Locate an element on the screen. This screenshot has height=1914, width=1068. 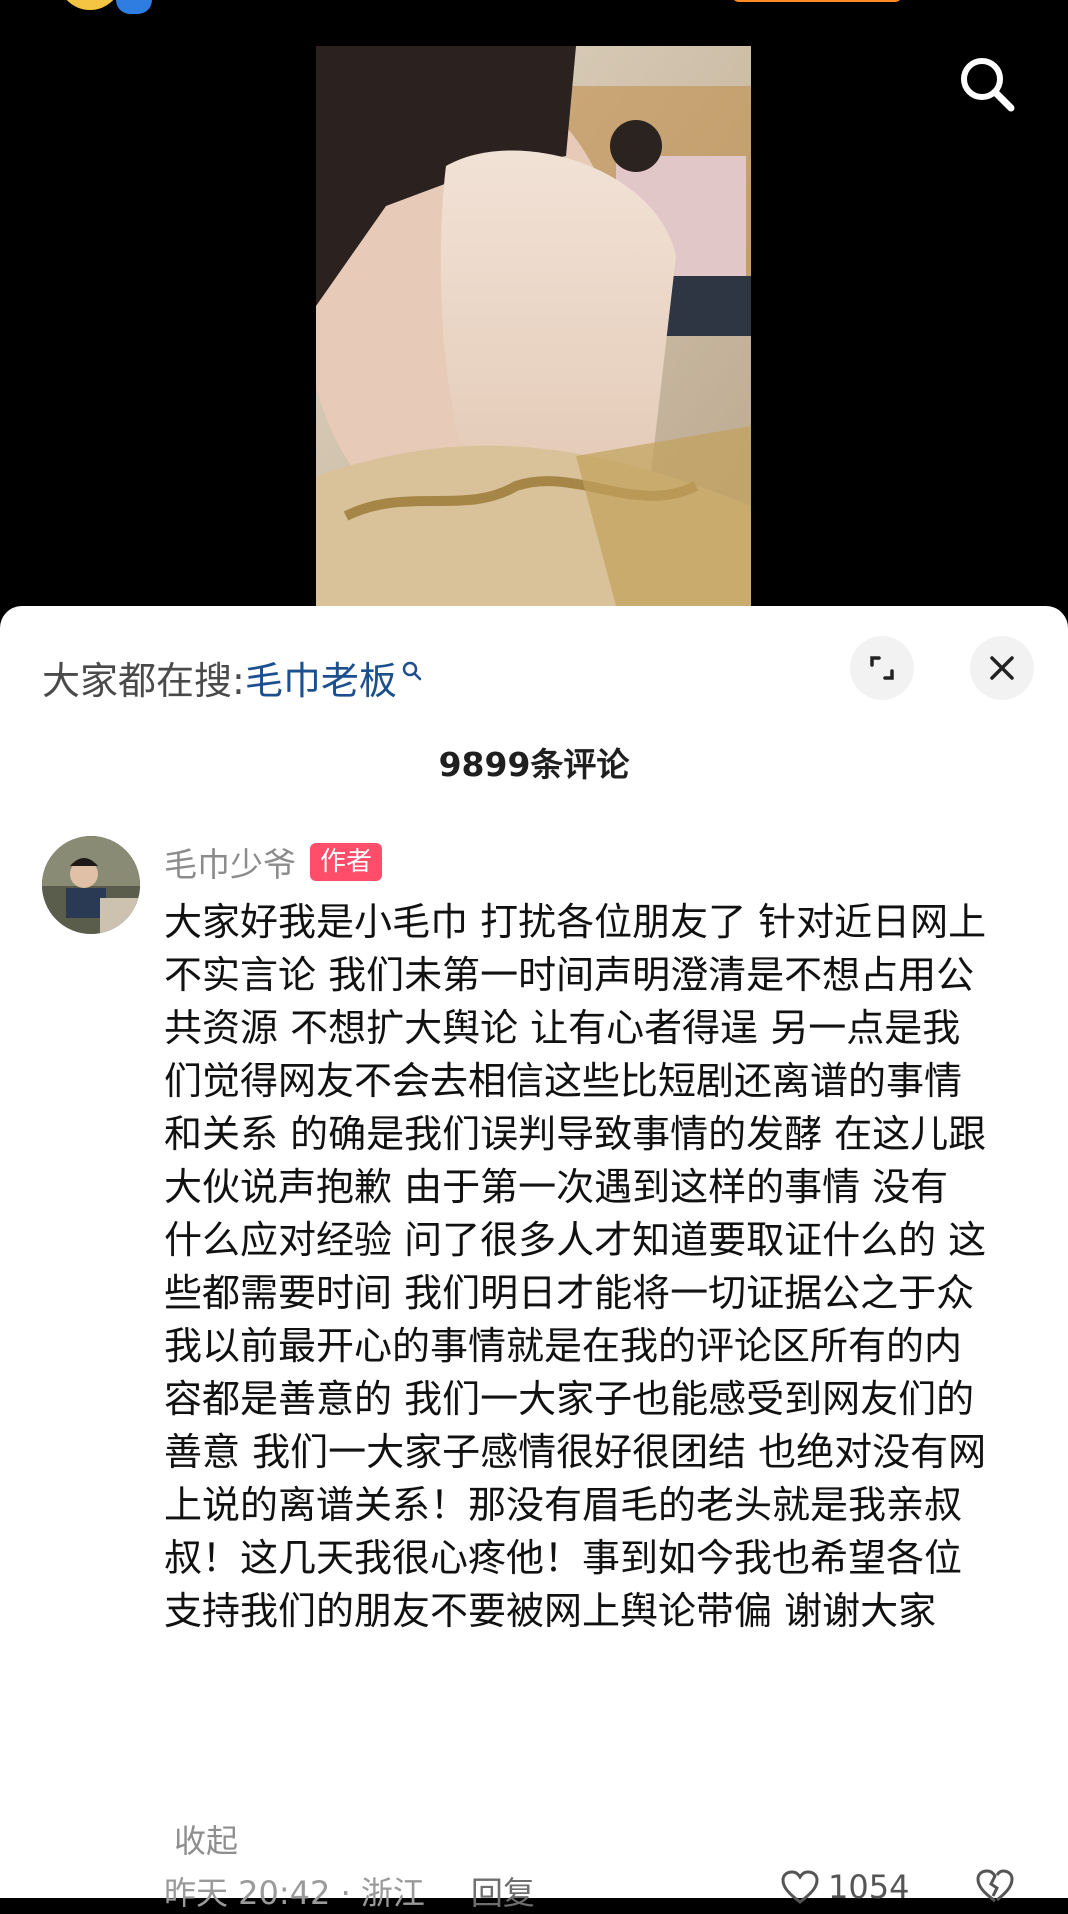
comment-line: 容都是善意的 我们一大家子也能感受到网友们的 is located at coordinates (569, 1399).